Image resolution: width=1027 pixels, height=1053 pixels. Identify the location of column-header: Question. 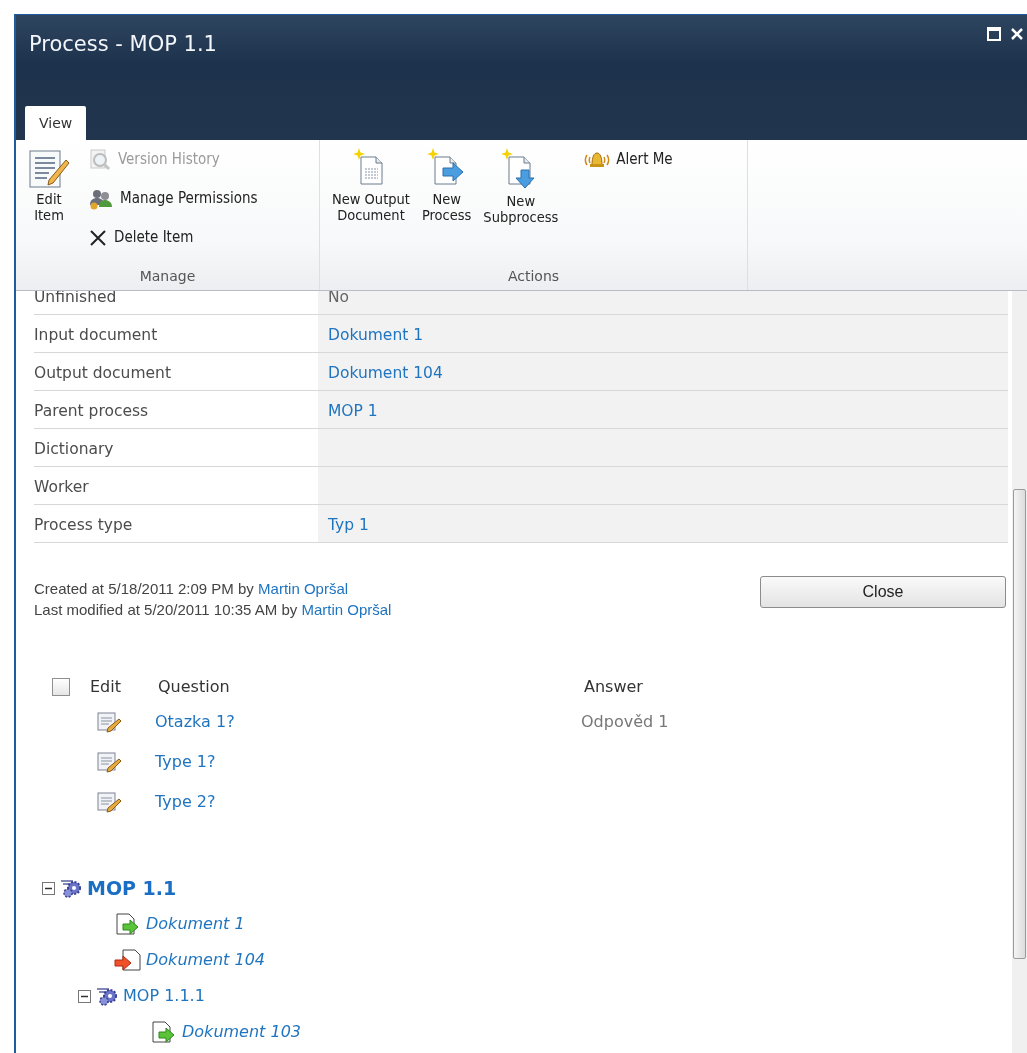
(194, 687).